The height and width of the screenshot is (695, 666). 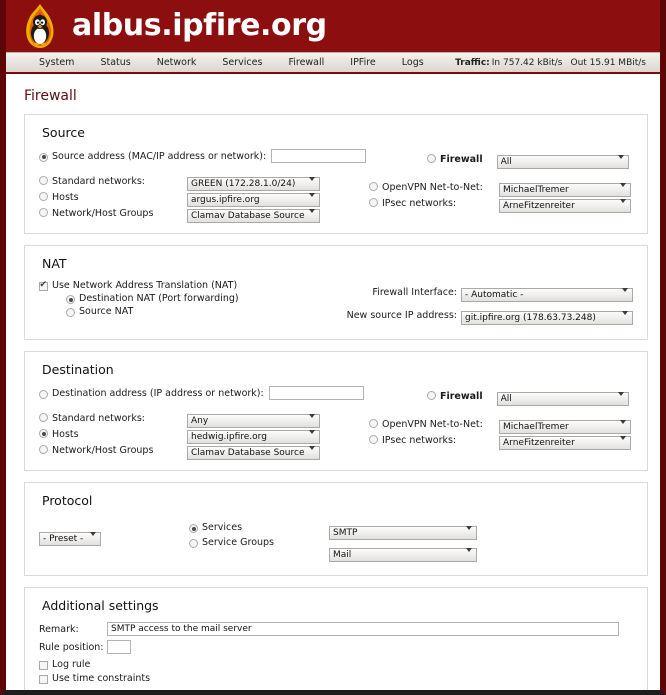 What do you see at coordinates (253, 216) in the screenshot?
I see `source-groups-select: Clamav Database Sources` at bounding box center [253, 216].